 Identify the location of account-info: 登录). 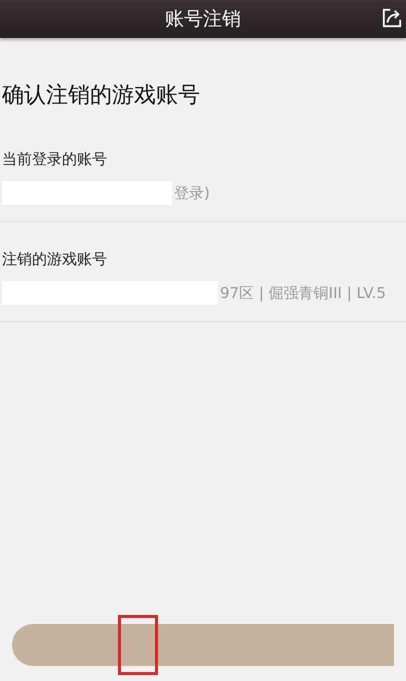
(192, 193).